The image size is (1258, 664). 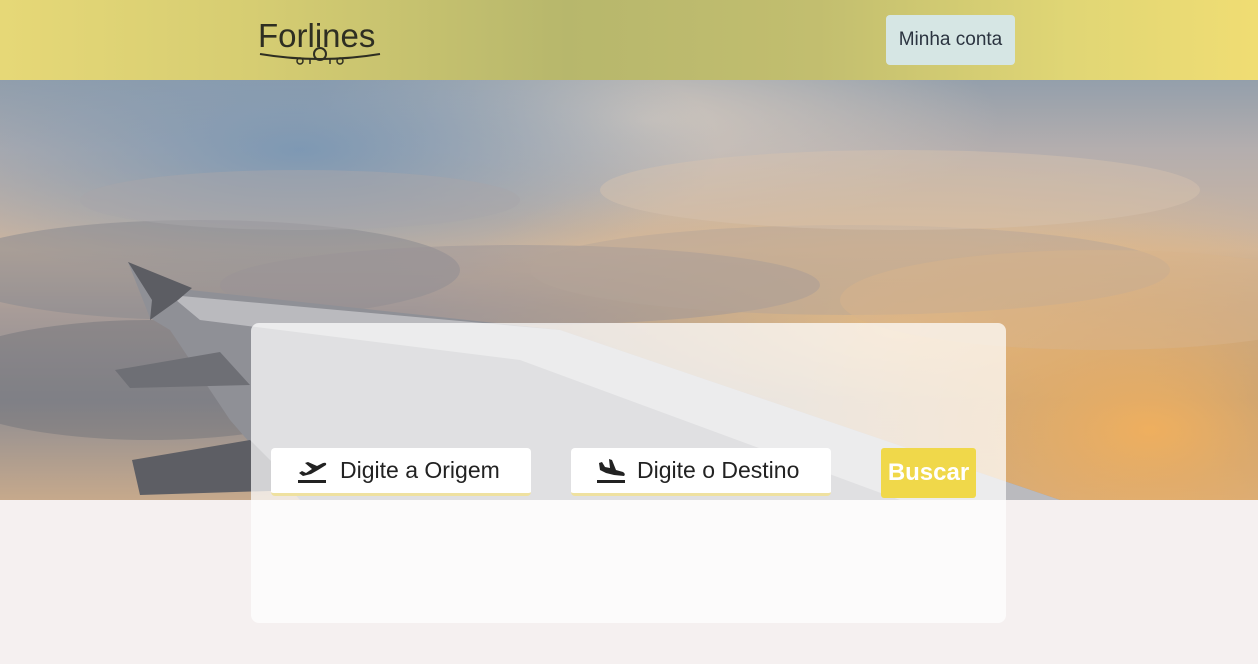 I want to click on destination-input: Digite o Destino, so click(x=701, y=472).